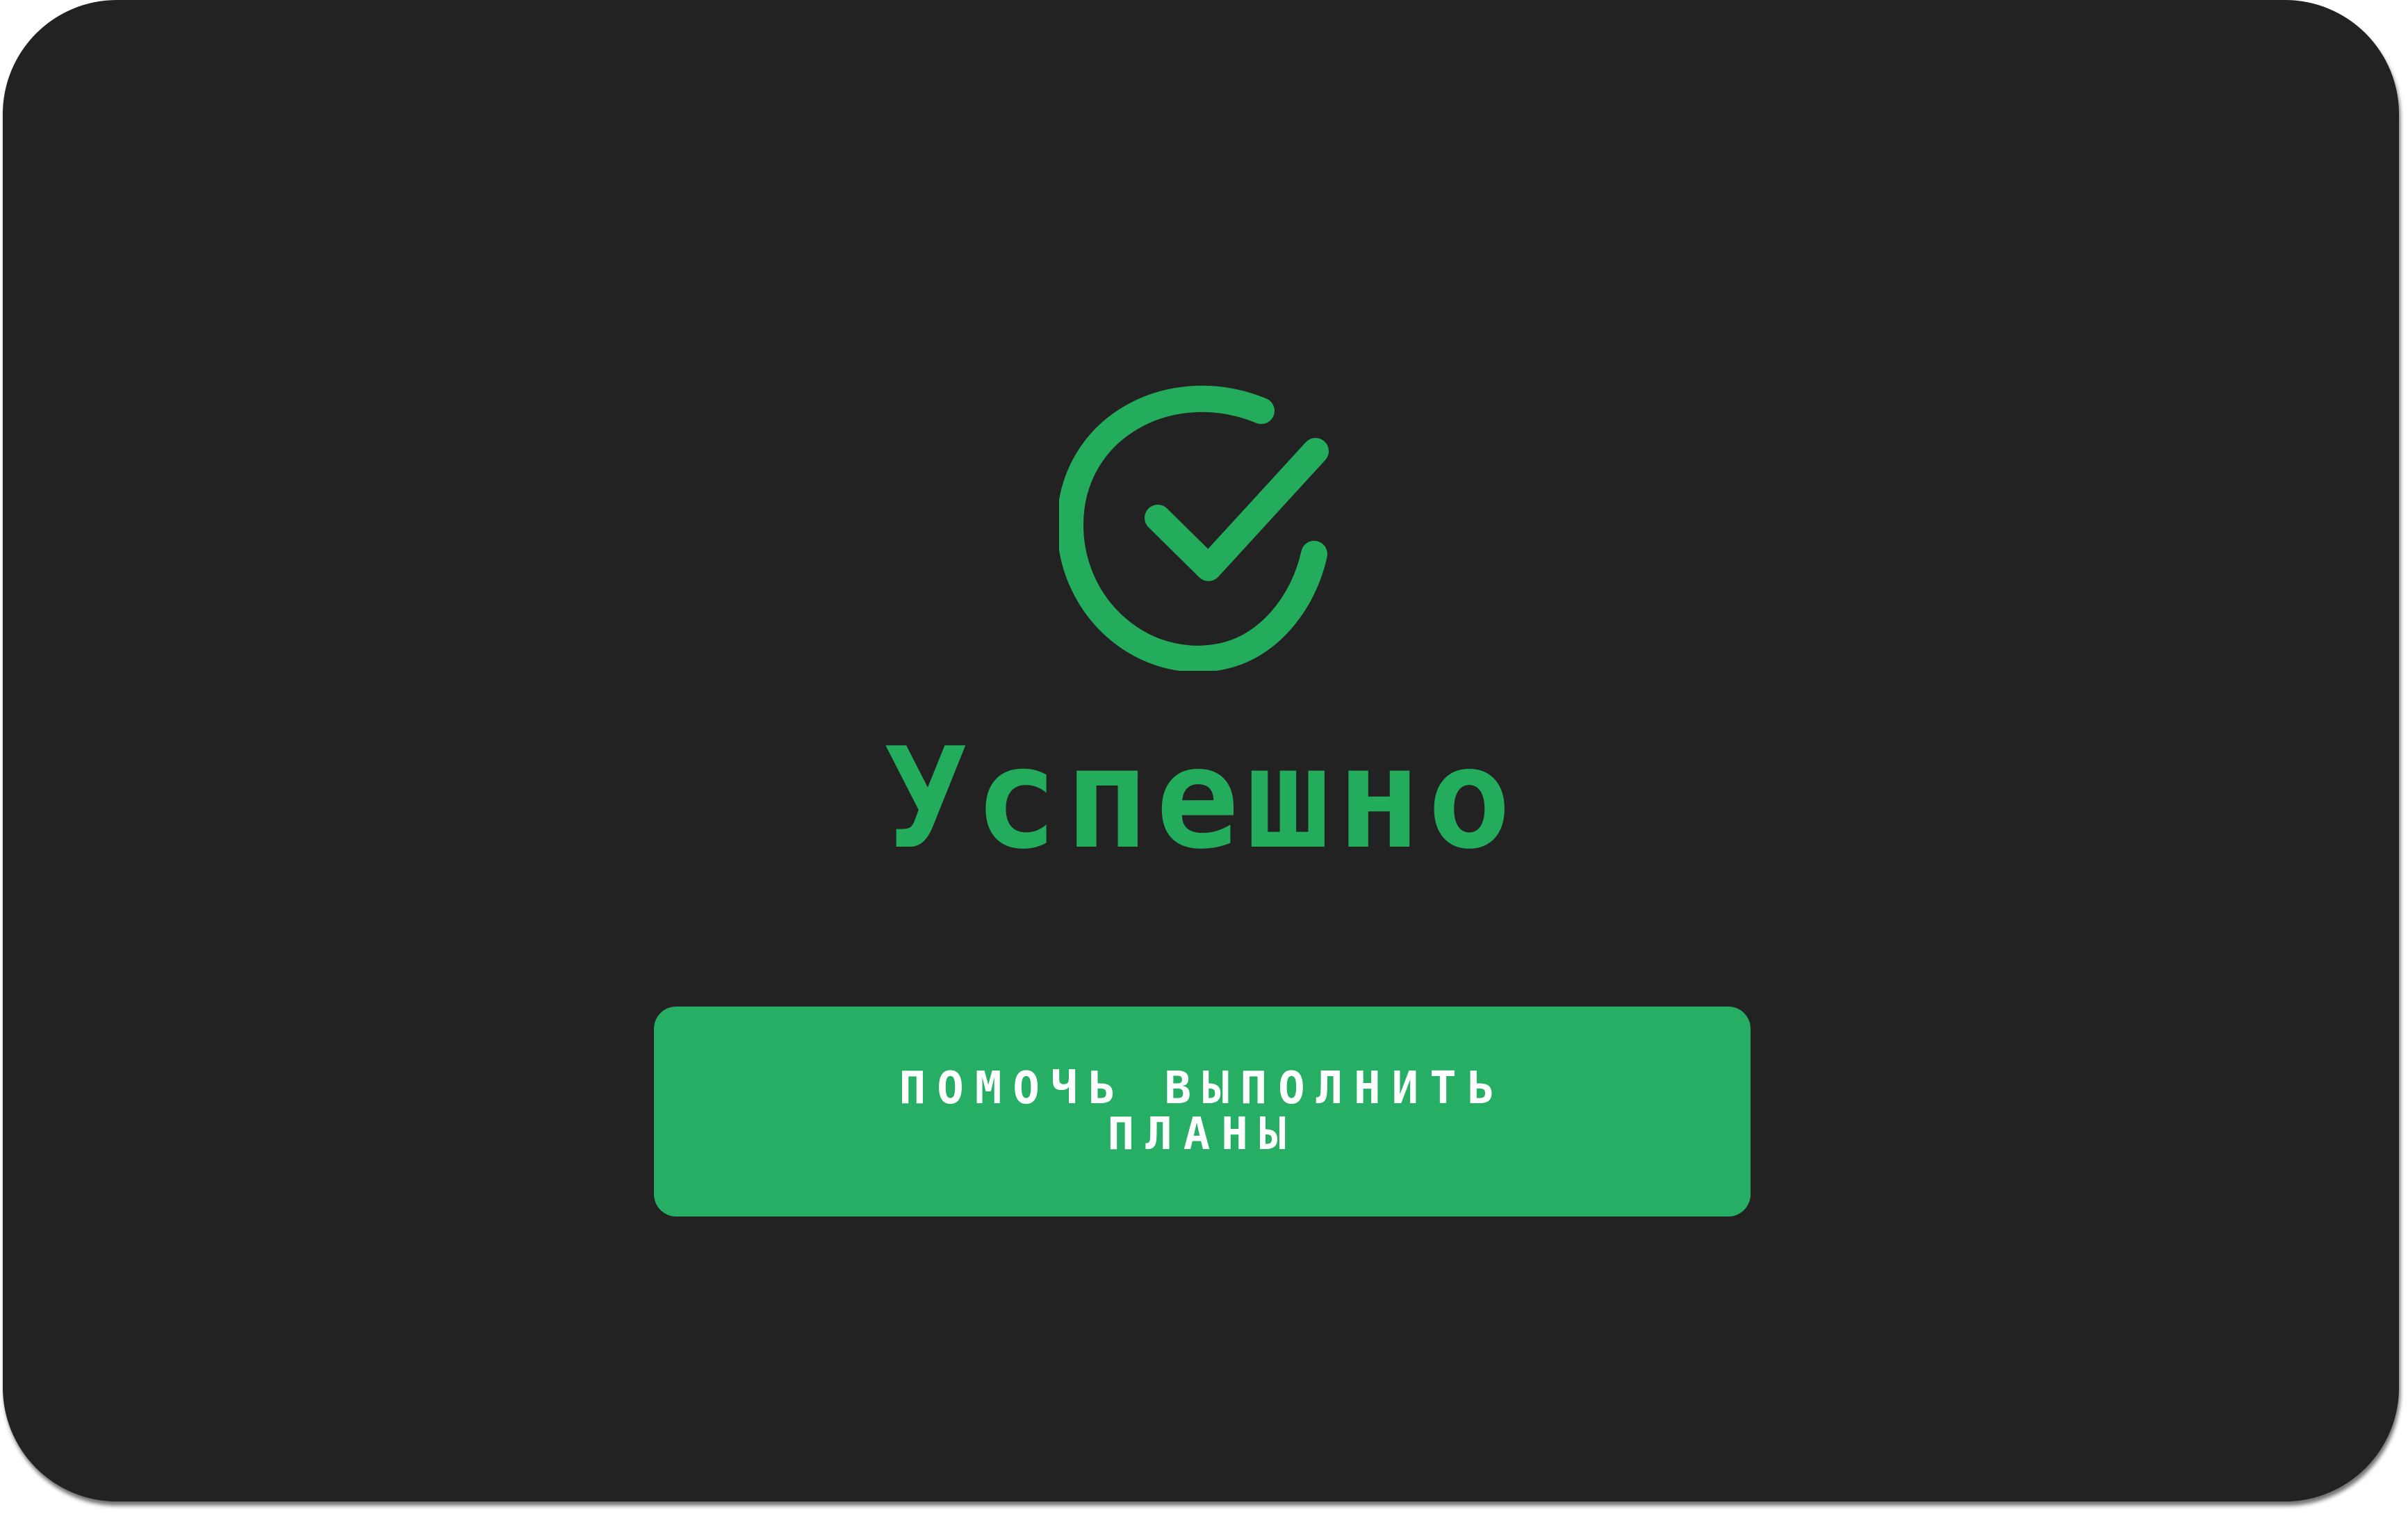 The width and height of the screenshot is (2408, 1514). What do you see at coordinates (1200, 799) in the screenshot?
I see `status-title: Успешно` at bounding box center [1200, 799].